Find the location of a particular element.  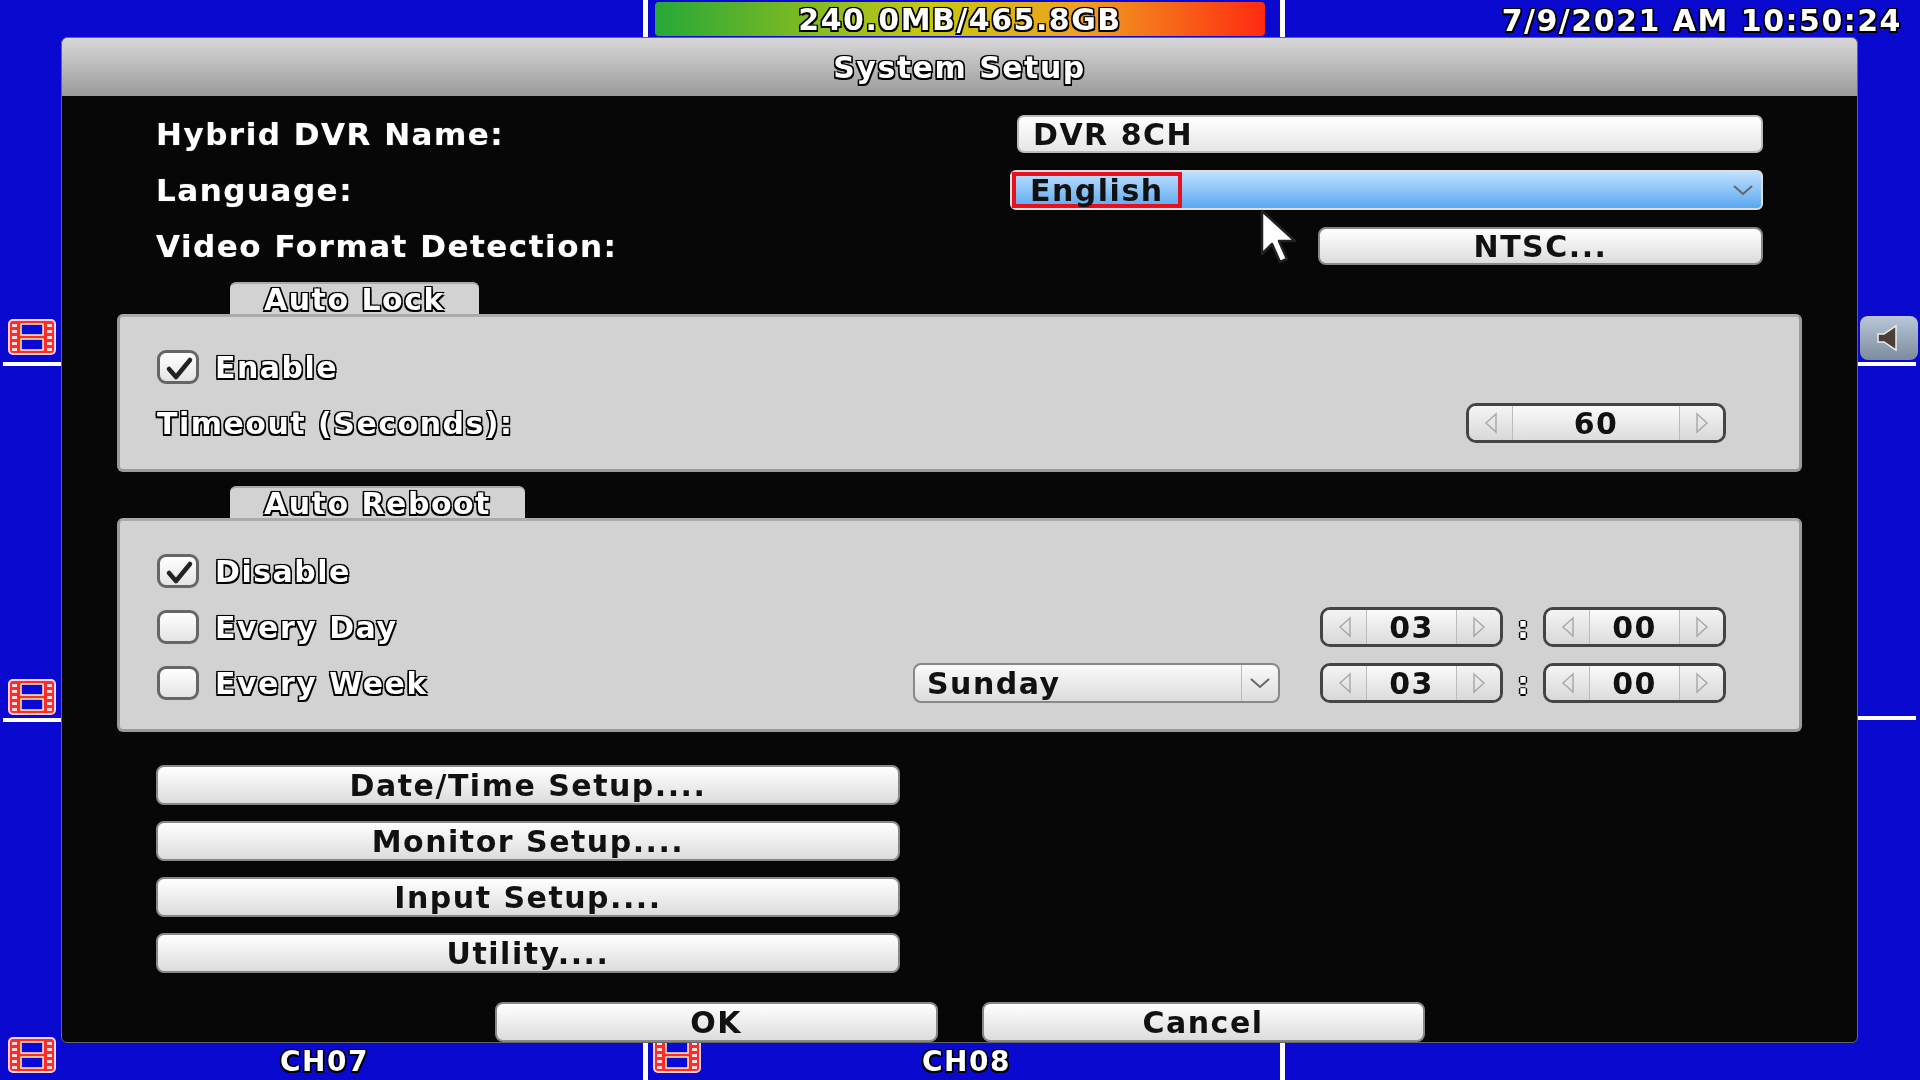

option-label: Enable is located at coordinates (277, 367).